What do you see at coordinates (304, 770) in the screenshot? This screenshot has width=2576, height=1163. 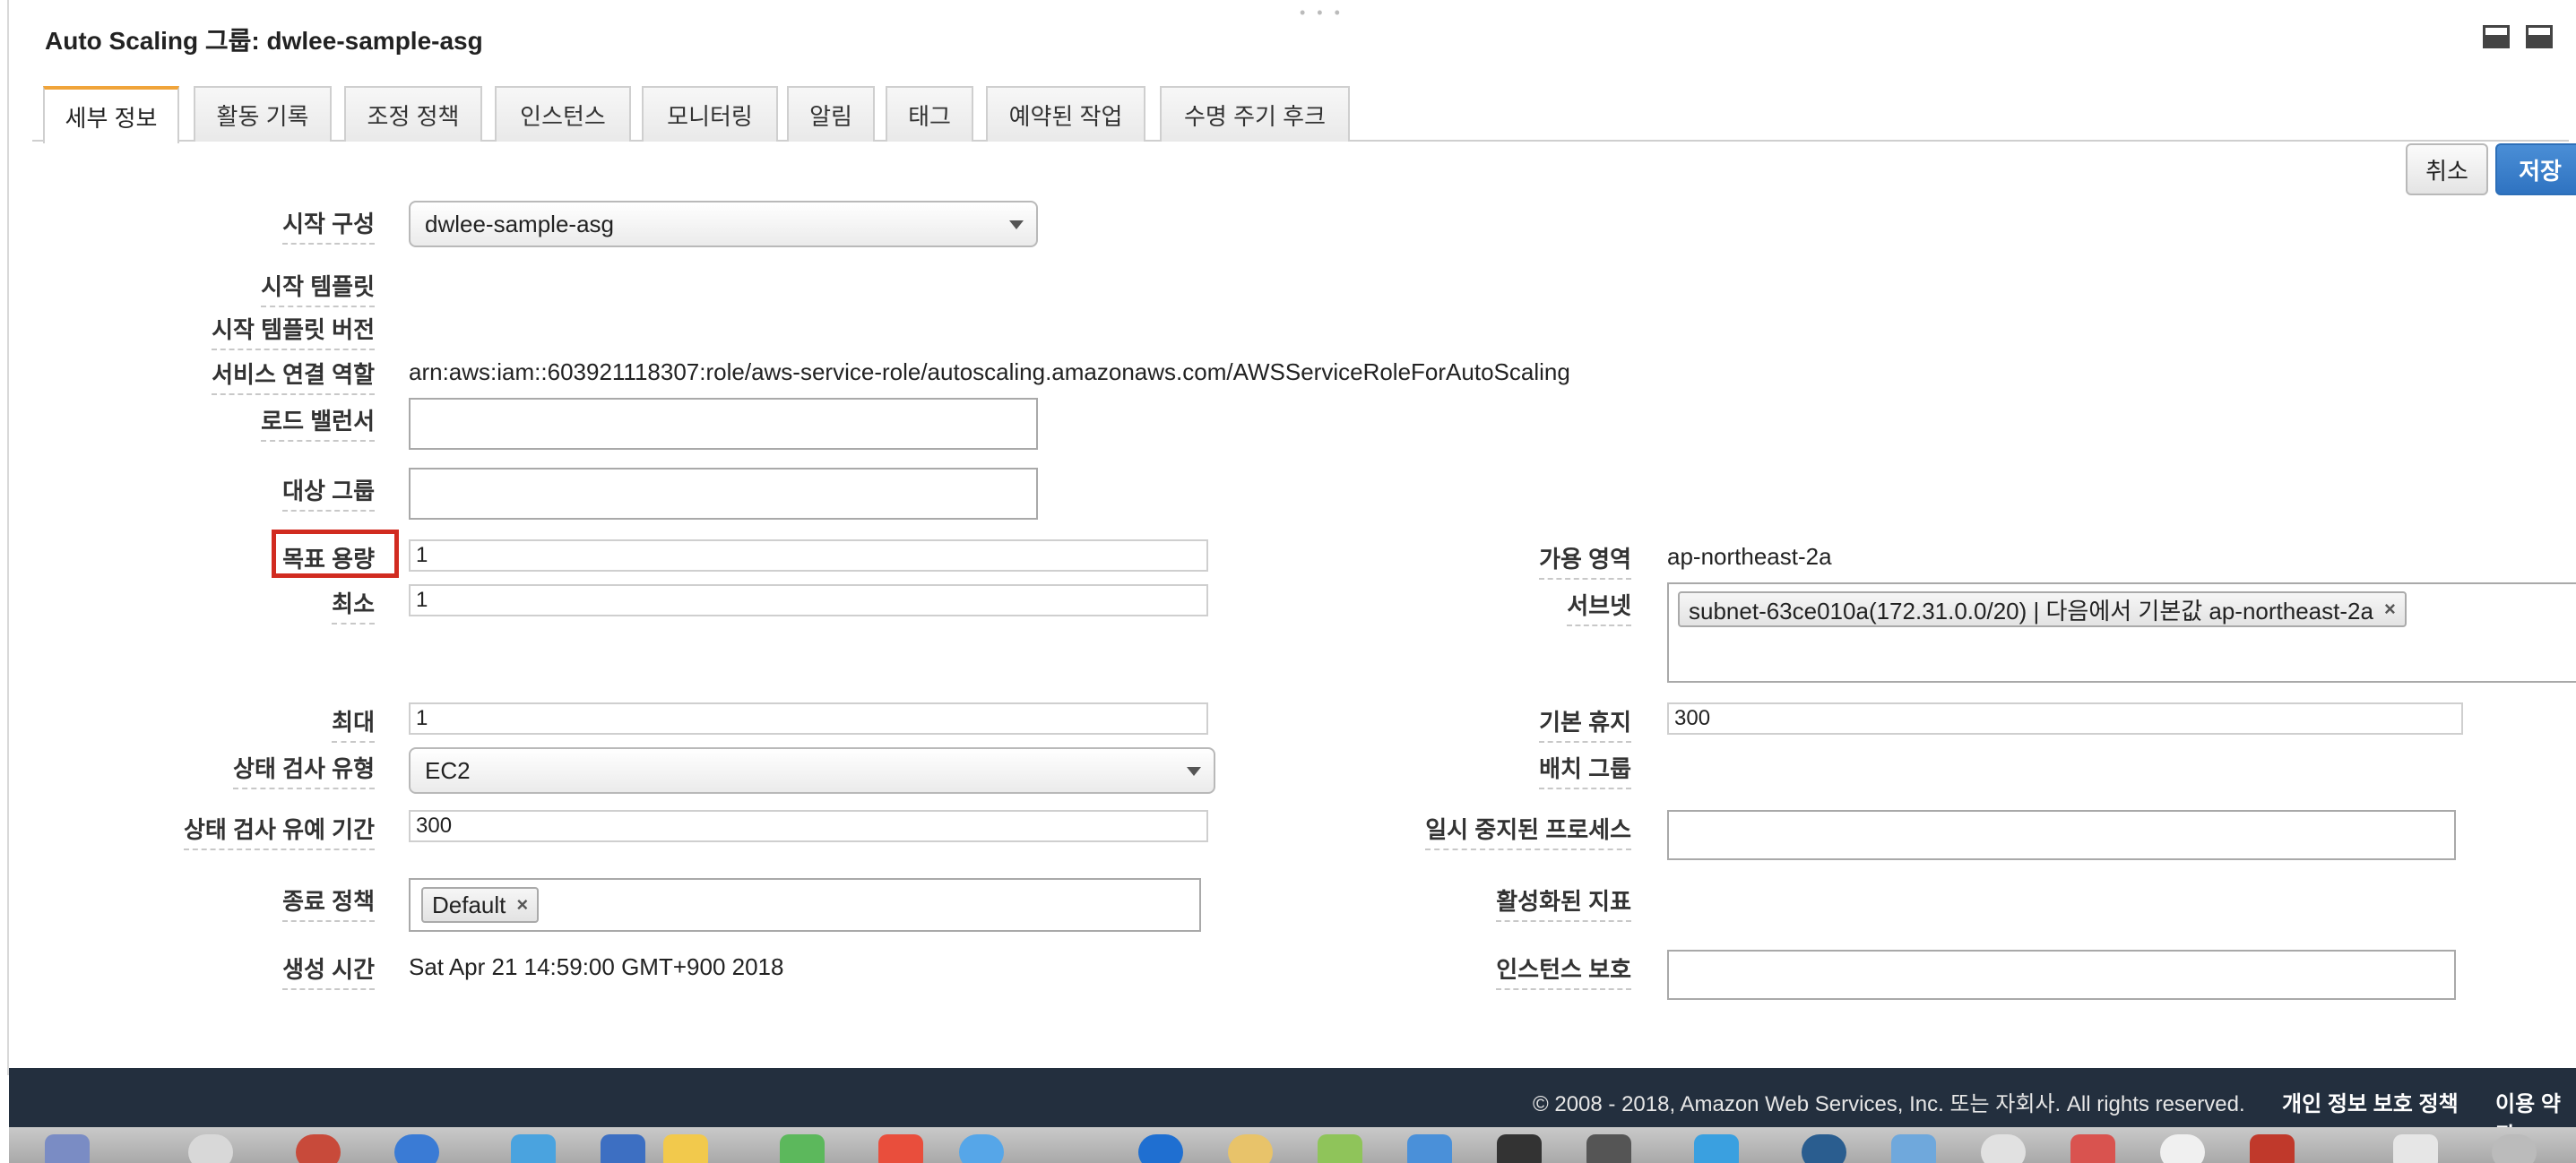 I see `health-check-type-label: 상태 검사 유형` at bounding box center [304, 770].